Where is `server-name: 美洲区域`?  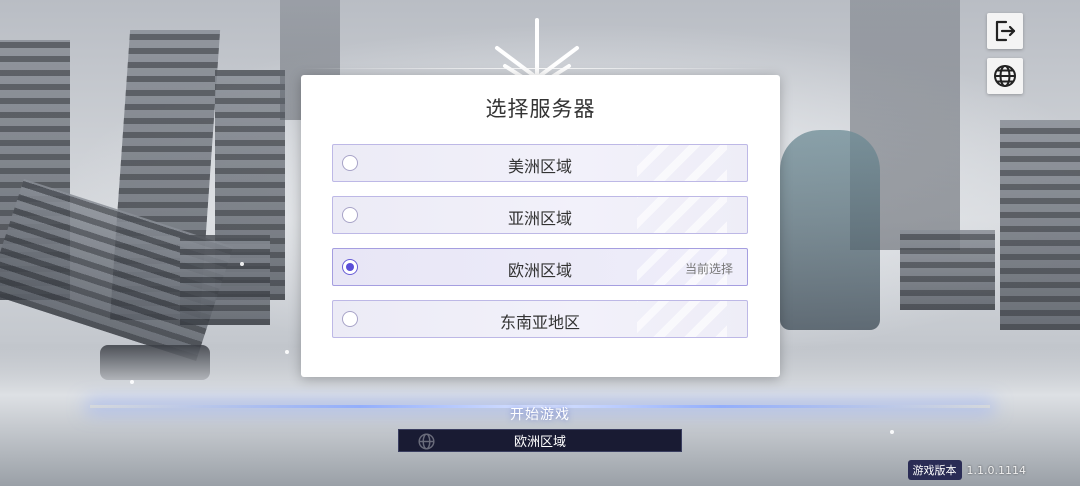 server-name: 美洲区域 is located at coordinates (539, 166).